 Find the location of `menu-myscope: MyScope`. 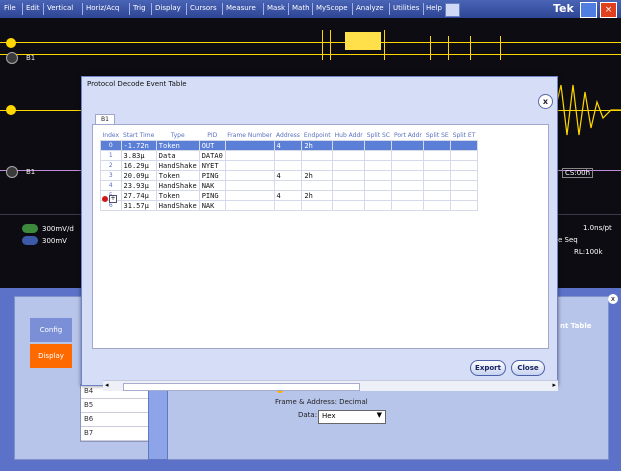

menu-myscope: MyScope is located at coordinates (332, 8).